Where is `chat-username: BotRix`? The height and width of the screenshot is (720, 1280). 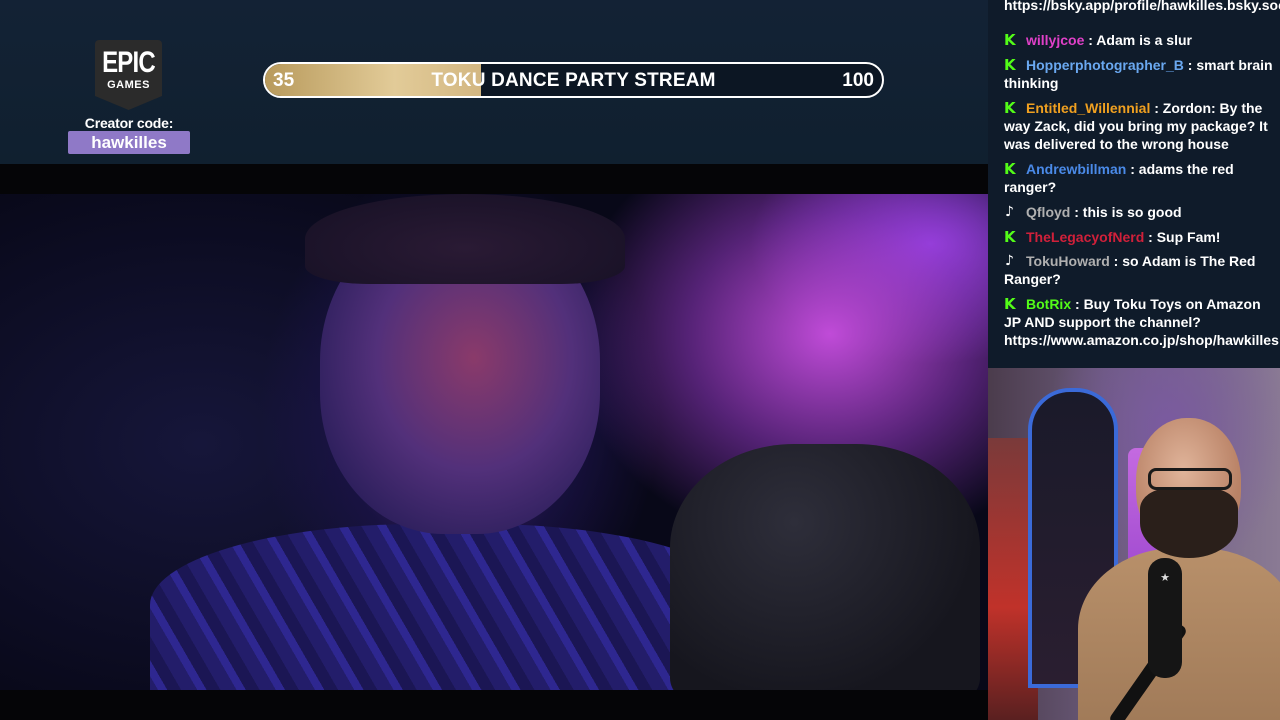 chat-username: BotRix is located at coordinates (1048, 304).